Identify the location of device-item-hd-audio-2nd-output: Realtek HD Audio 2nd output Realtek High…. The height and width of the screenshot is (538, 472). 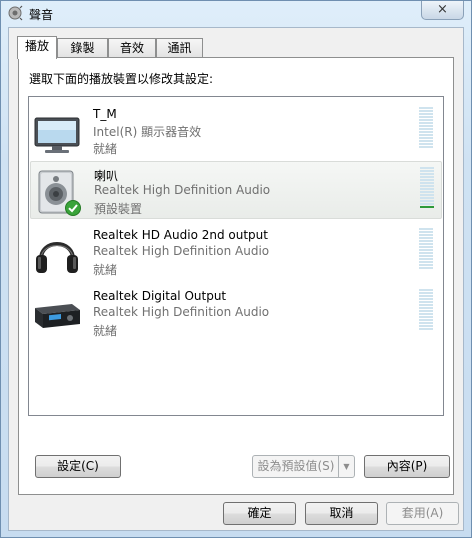
(236, 252).